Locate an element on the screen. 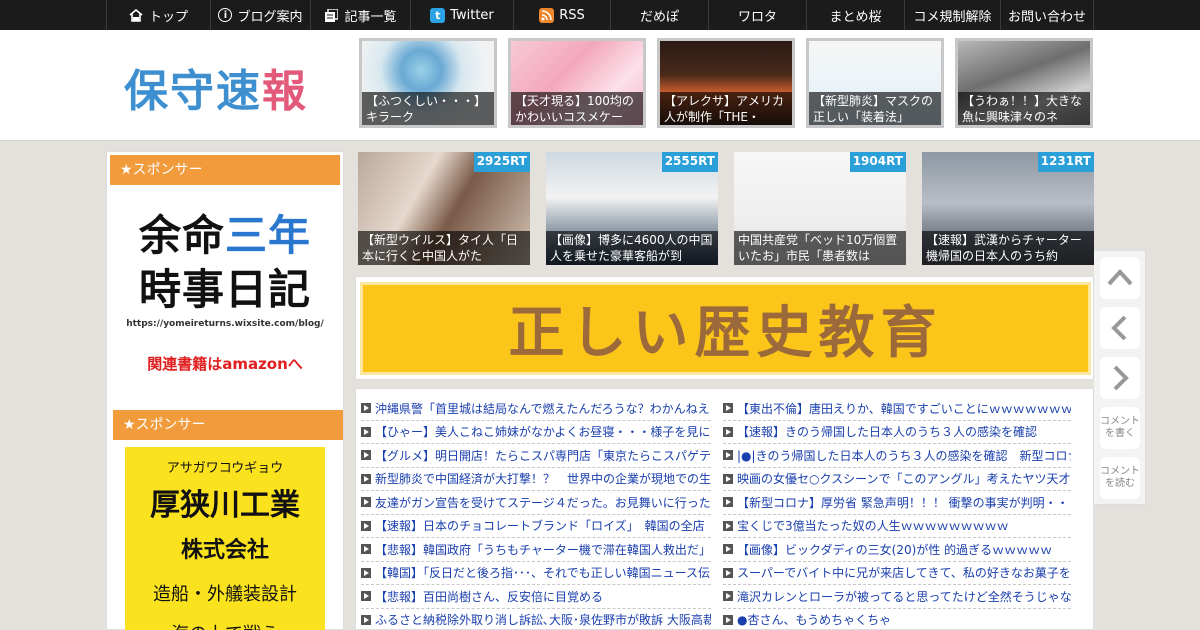  featured-card: 1231RT 【速報】武漢からチャーター機帰国の日本人のうち約 is located at coordinates (1008, 208).